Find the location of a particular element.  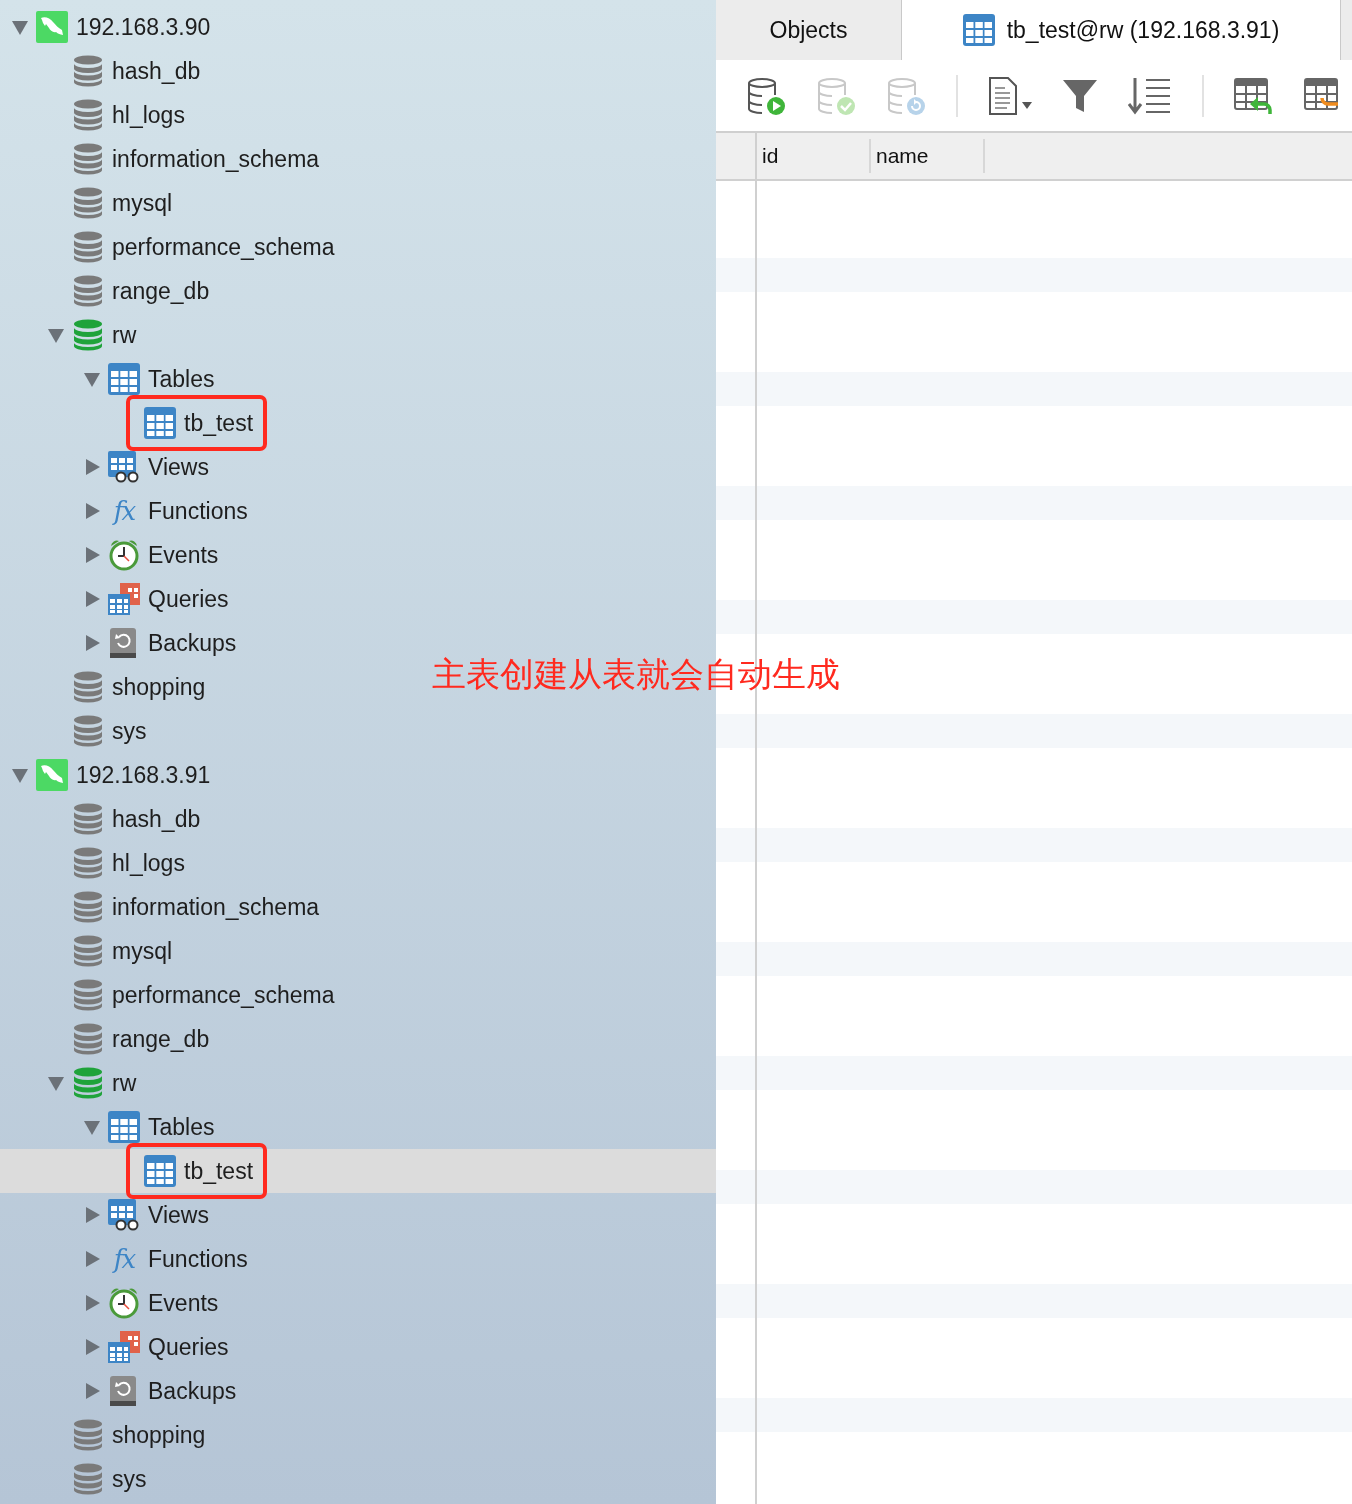

annotation-text: 主表创建从表就会自动生成 is located at coordinates (636, 674).